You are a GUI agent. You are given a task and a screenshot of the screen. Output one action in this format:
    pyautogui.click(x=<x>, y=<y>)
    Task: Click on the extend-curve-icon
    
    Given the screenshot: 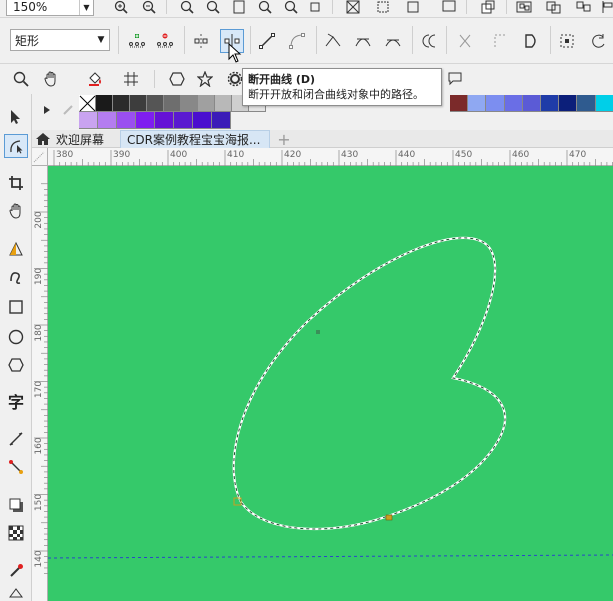 What is the action you would take?
    pyautogui.click(x=465, y=41)
    